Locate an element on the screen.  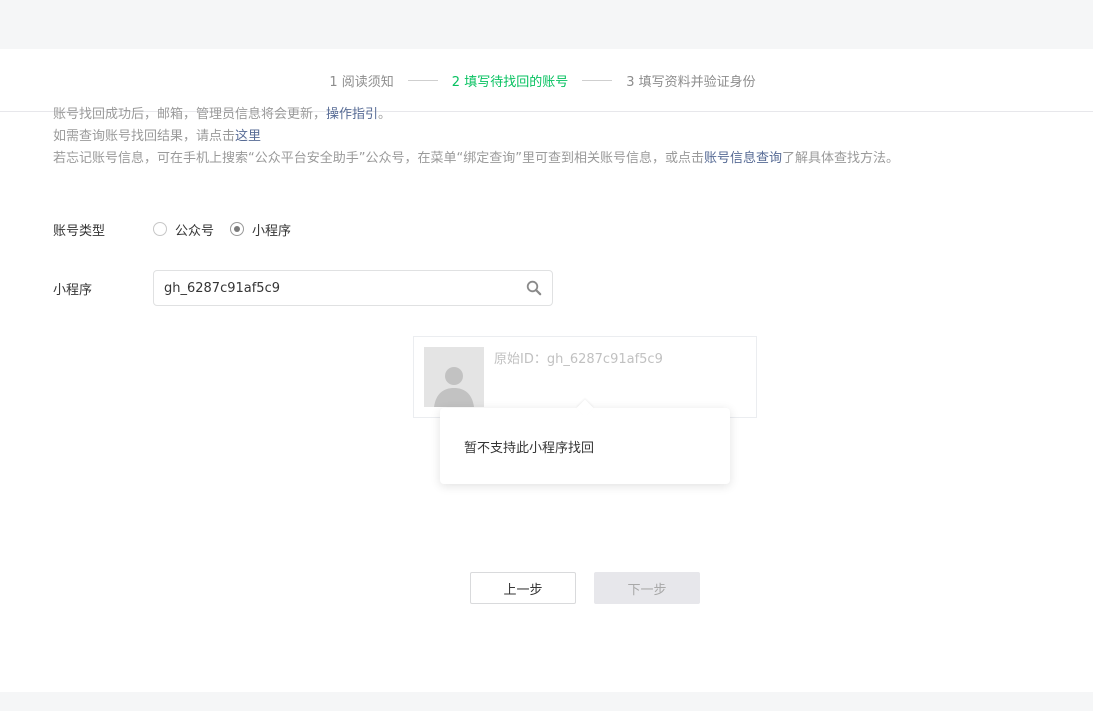
step-2: 2 填写待找回的账号 is located at coordinates (510, 82).